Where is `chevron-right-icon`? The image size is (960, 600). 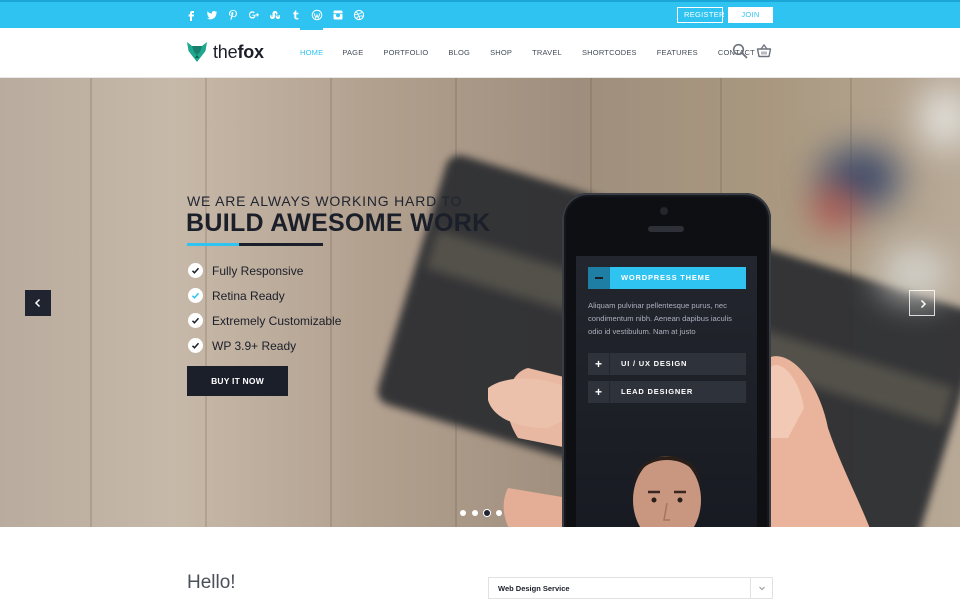
chevron-right-icon is located at coordinates (923, 304).